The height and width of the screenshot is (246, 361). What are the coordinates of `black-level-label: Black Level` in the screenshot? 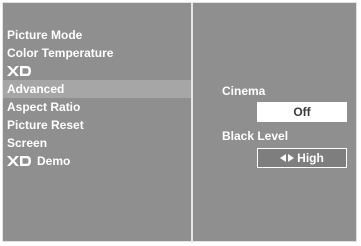 It's located at (255, 136).